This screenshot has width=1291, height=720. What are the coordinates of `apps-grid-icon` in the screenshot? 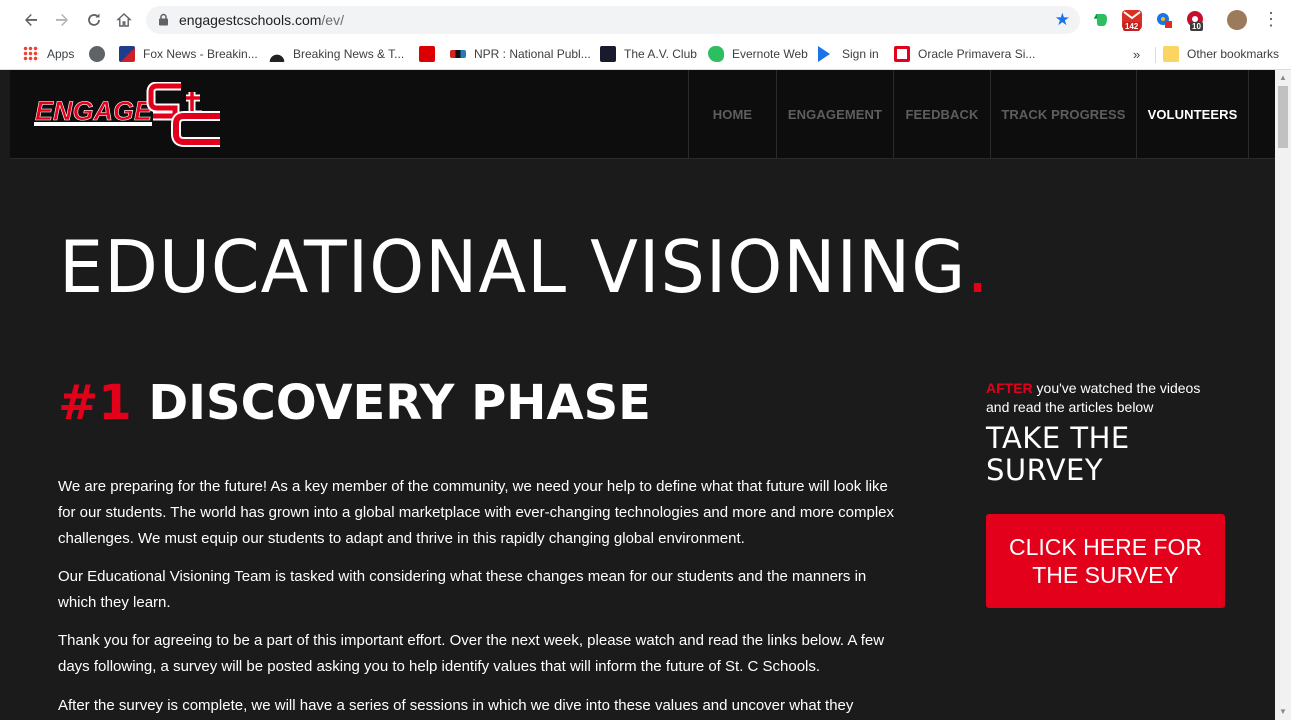 It's located at (31, 54).